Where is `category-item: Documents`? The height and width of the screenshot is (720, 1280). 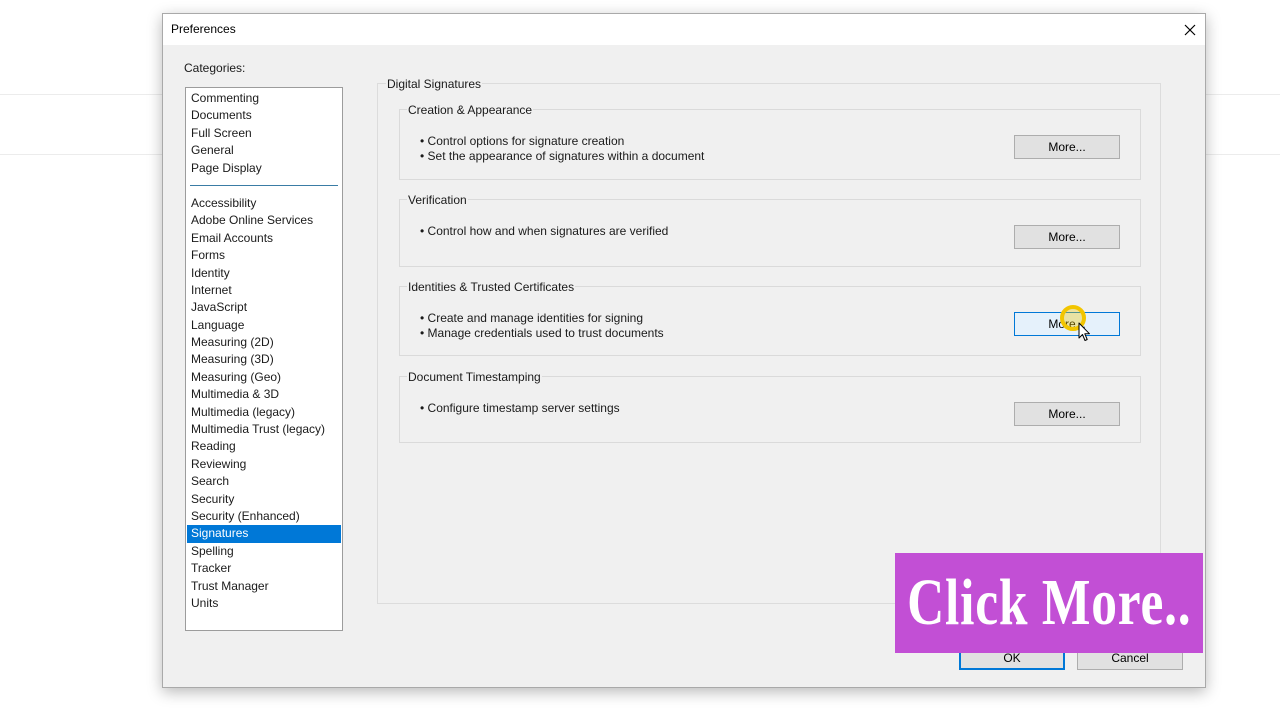
category-item: Documents is located at coordinates (264, 115).